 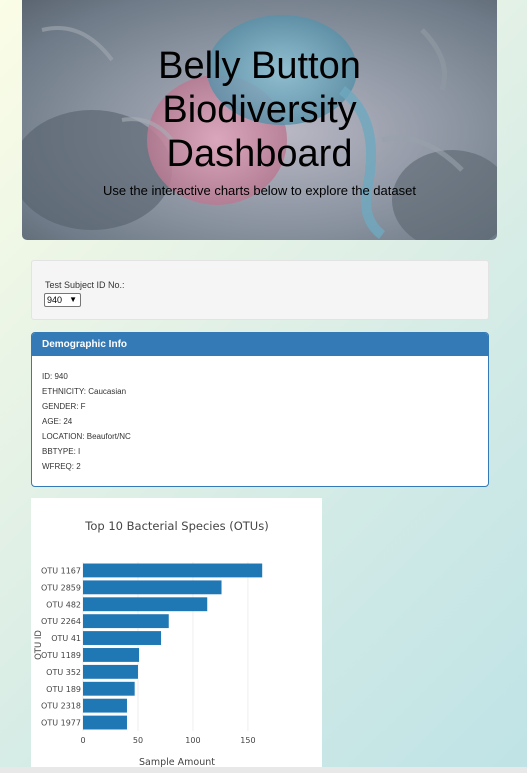 I want to click on demographic-row-age: AGE: 24, so click(x=57, y=421).